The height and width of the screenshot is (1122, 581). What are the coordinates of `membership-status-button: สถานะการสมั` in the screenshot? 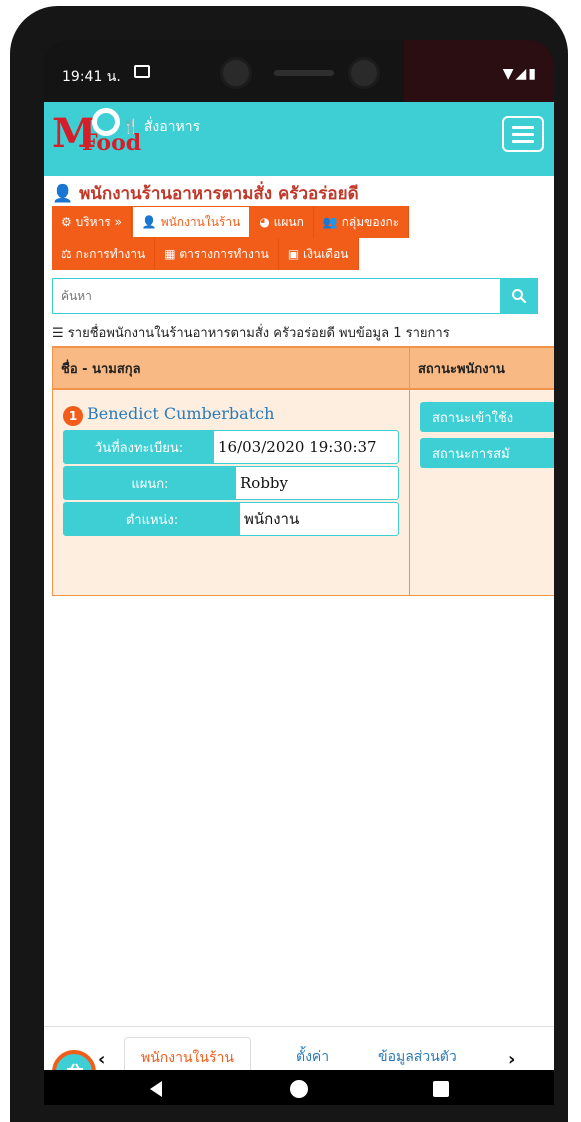 It's located at (487, 453).